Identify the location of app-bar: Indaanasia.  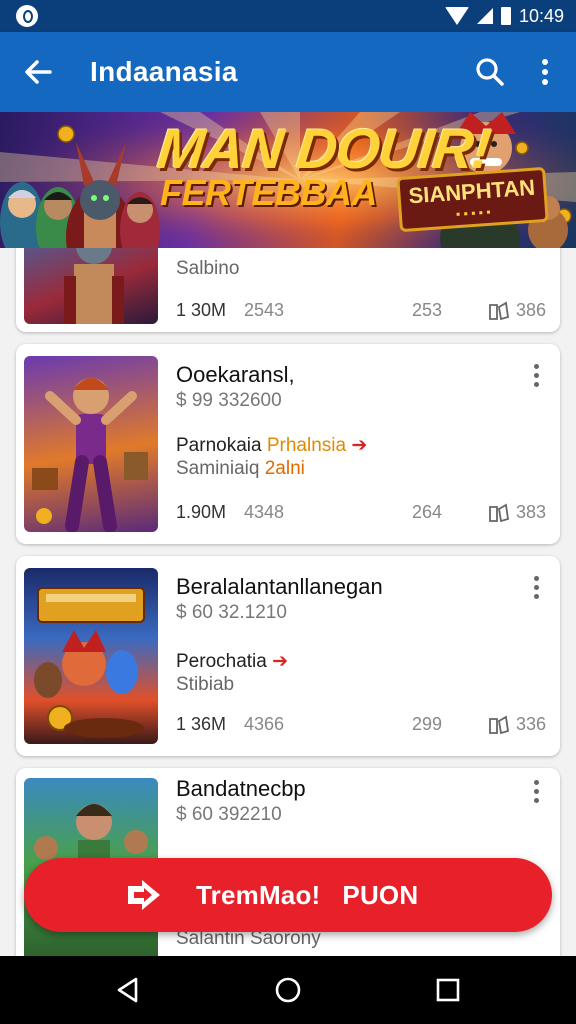
(288, 72).